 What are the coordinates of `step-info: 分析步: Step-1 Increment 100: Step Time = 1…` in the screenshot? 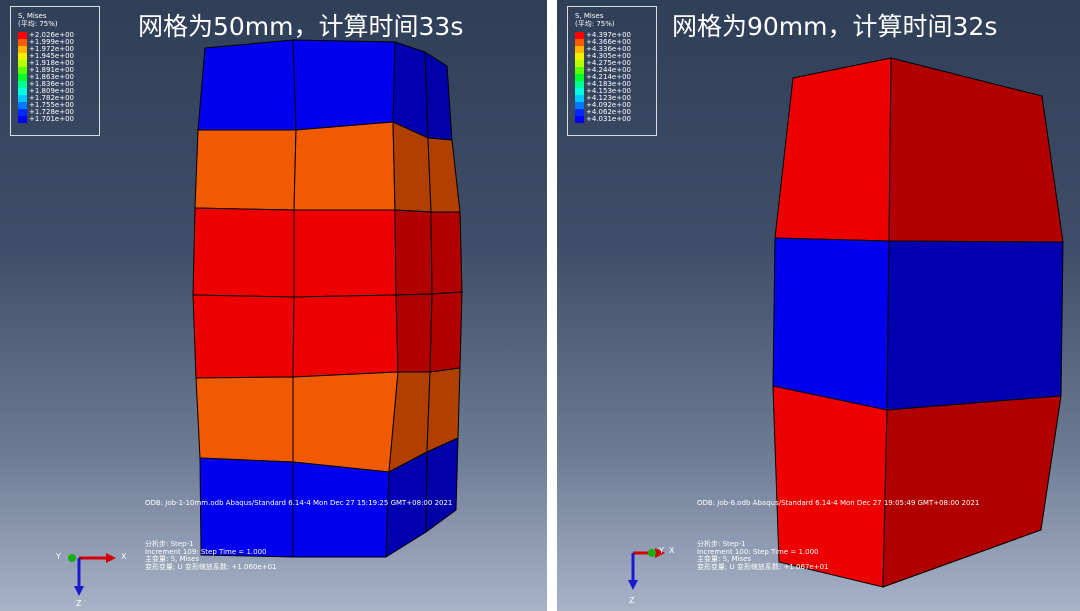 It's located at (763, 555).